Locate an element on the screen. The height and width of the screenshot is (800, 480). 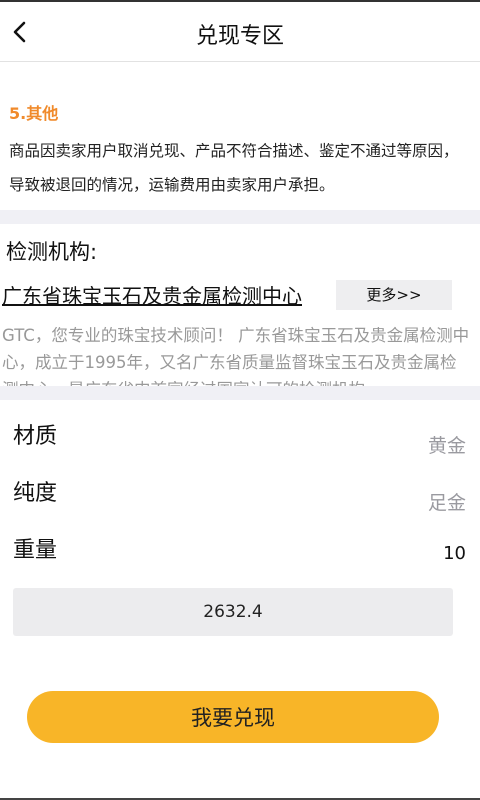
agency-name-link: 广东省珠宝玉石及贵金属检测中心 is located at coordinates (152, 294).